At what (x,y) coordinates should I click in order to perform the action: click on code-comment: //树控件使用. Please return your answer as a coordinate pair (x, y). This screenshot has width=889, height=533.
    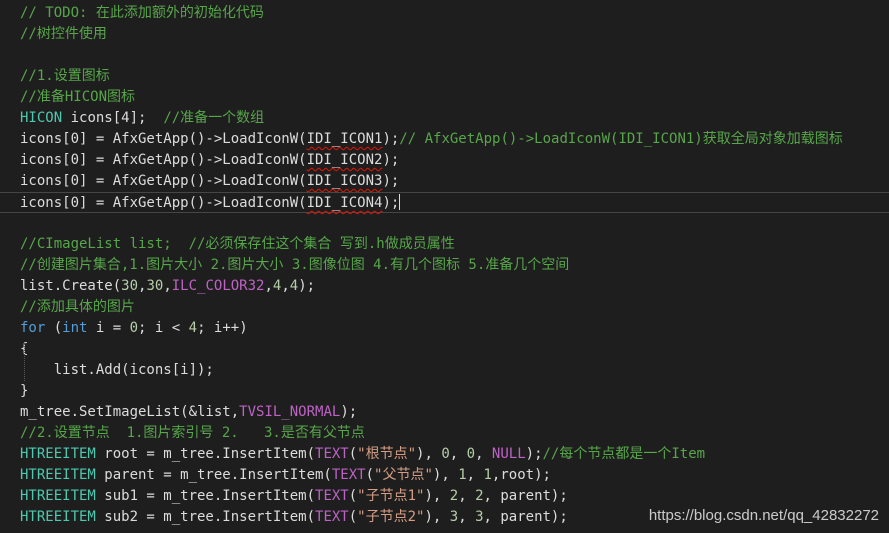
    Looking at the image, I should click on (63, 34).